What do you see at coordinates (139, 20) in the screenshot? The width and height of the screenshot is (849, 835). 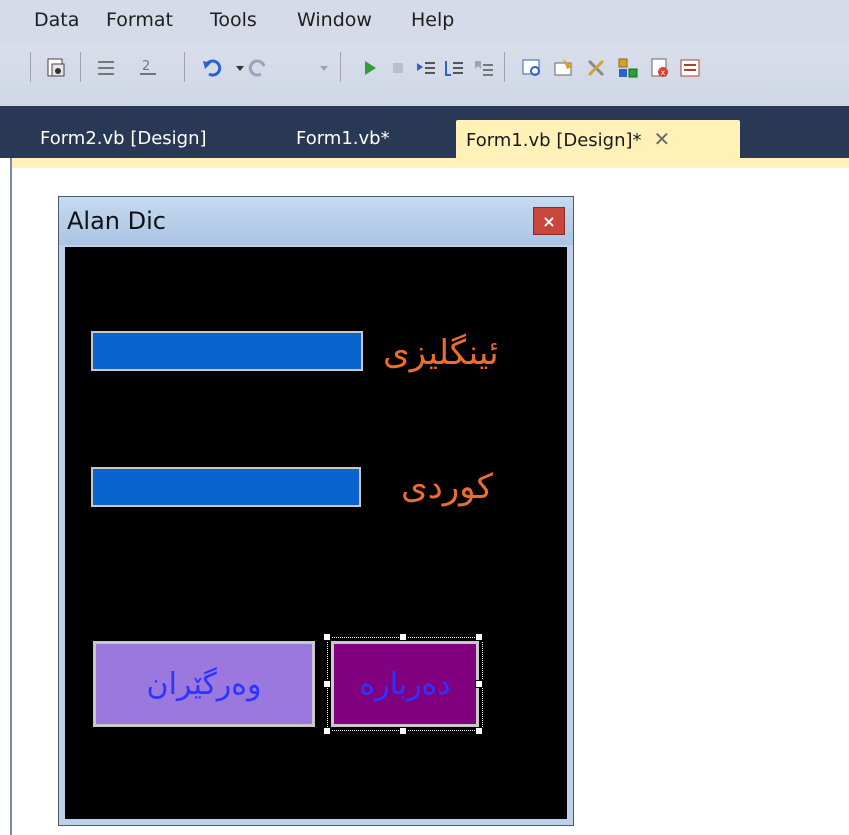 I see `menu-format: Format` at bounding box center [139, 20].